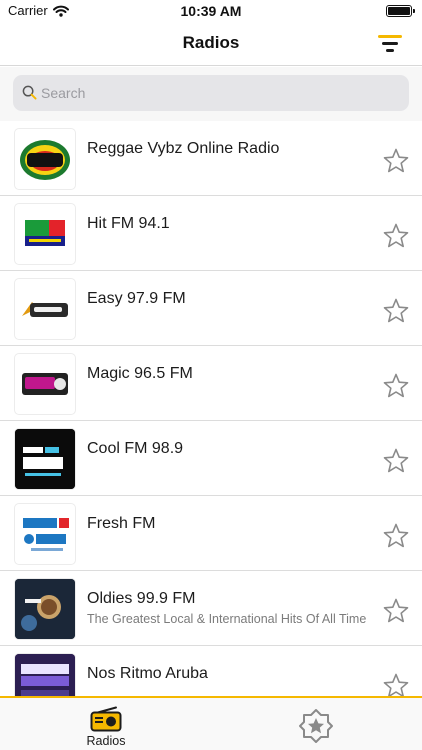  I want to click on radio-name: Easy 97.9 FM, so click(136, 298).